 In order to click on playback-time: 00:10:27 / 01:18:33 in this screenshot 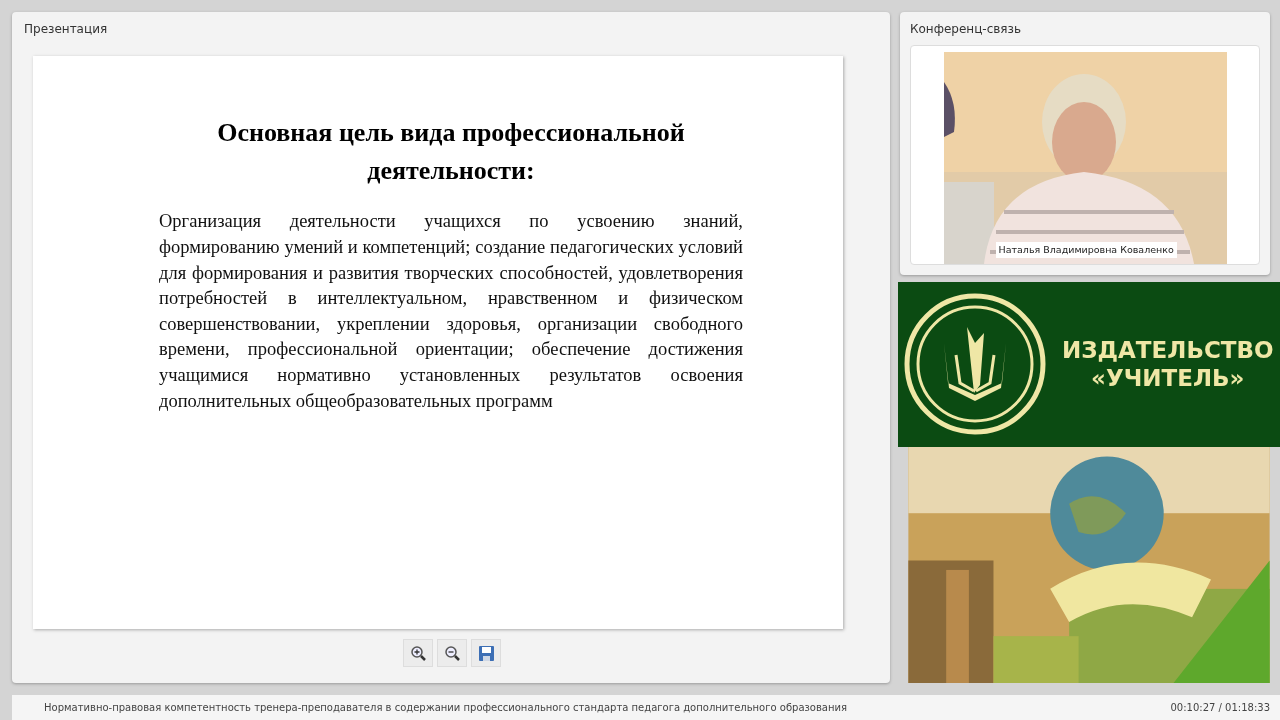, I will do `click(1220, 708)`.